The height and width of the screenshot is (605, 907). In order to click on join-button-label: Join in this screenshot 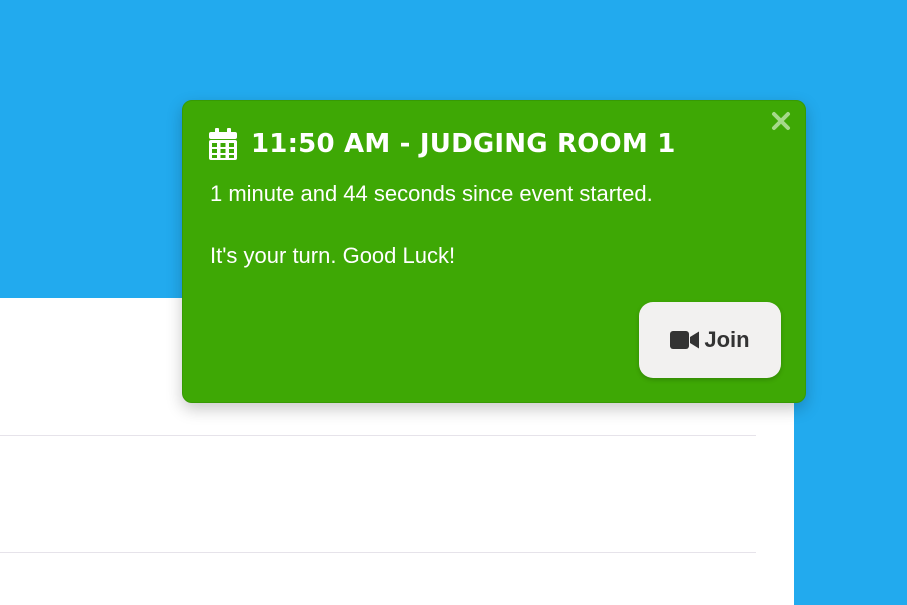, I will do `click(727, 339)`.